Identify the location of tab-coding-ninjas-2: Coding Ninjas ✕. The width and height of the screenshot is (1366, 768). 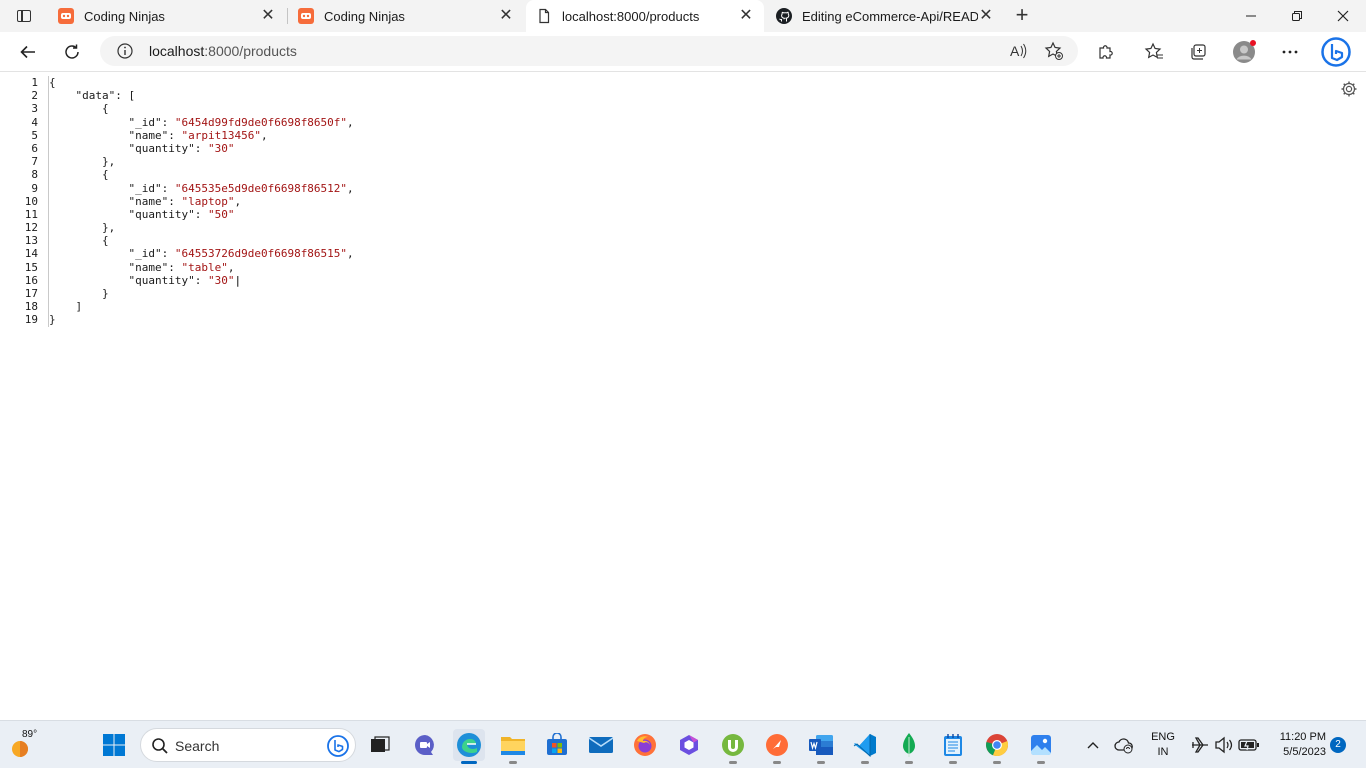
(406, 16).